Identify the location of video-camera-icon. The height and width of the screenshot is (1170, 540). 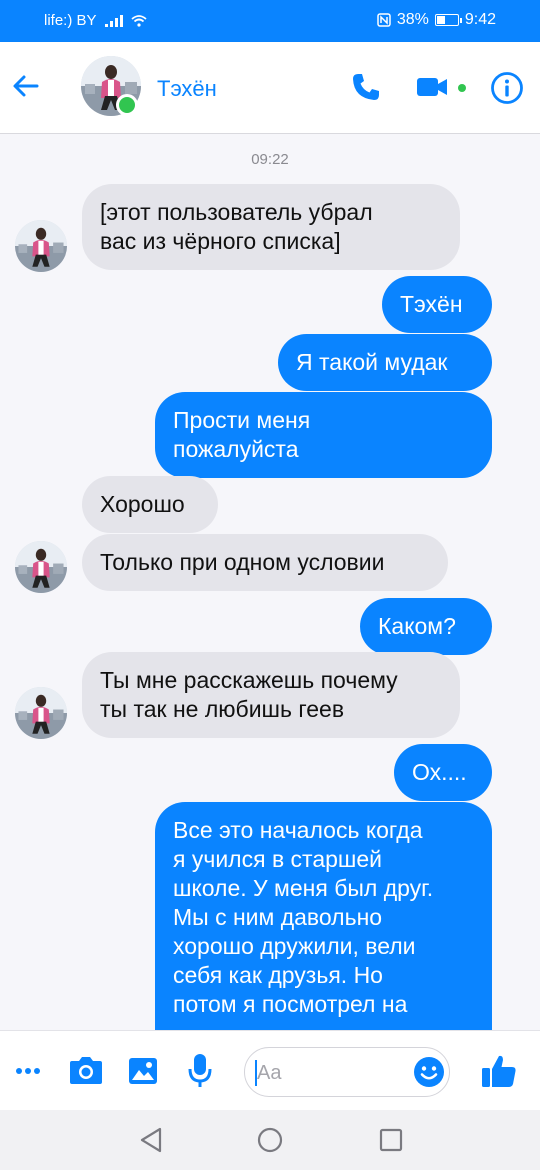
(432, 87).